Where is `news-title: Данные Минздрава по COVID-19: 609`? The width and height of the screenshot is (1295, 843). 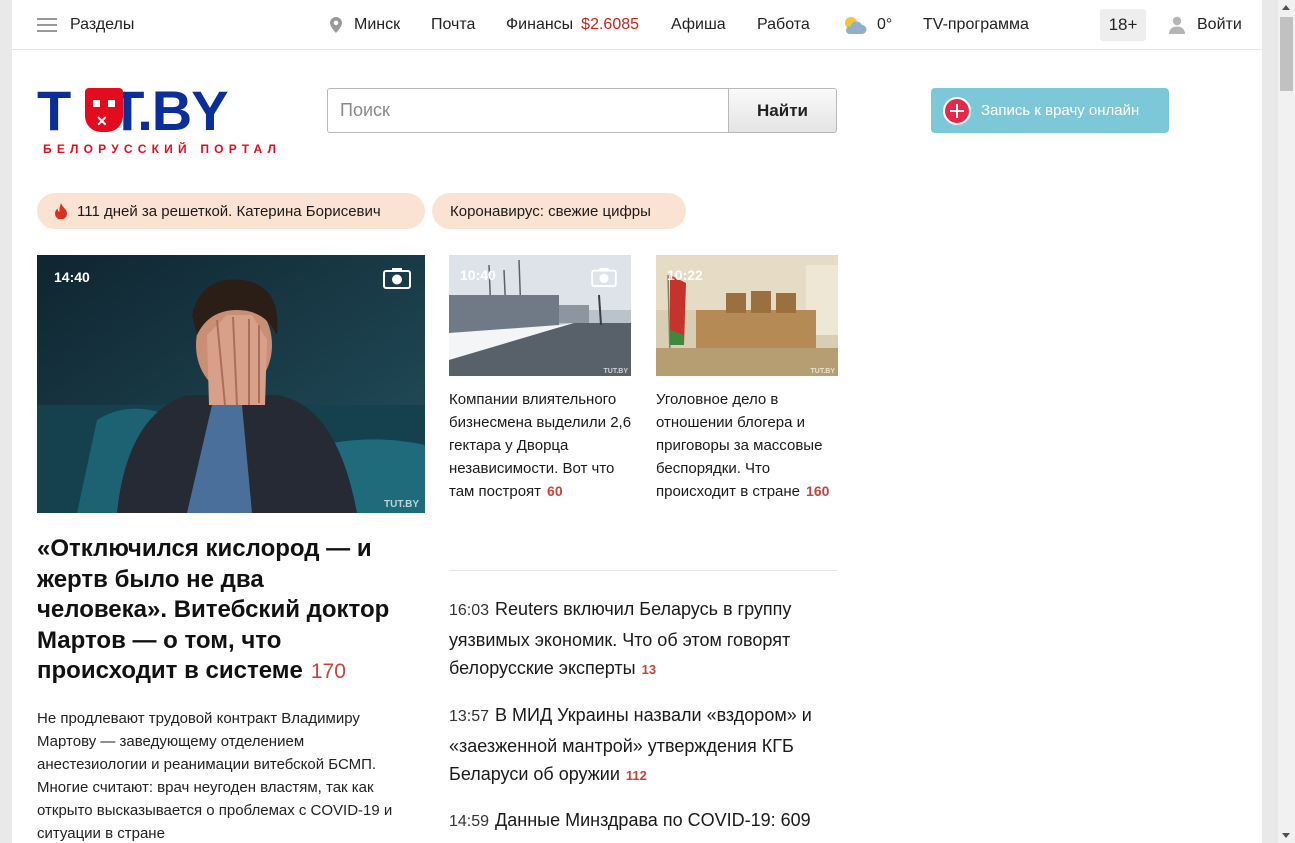
news-title: Данные Минздрава по COVID-19: 609 is located at coordinates (653, 820).